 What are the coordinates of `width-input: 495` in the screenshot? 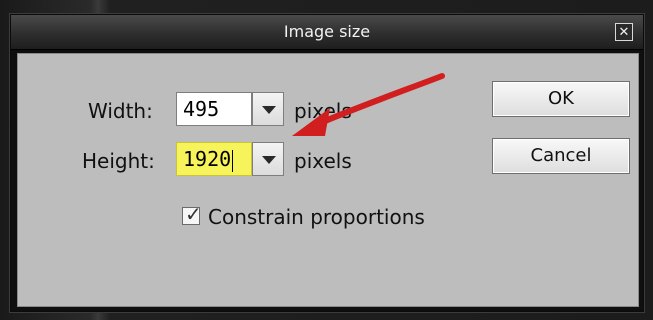 It's located at (214, 109).